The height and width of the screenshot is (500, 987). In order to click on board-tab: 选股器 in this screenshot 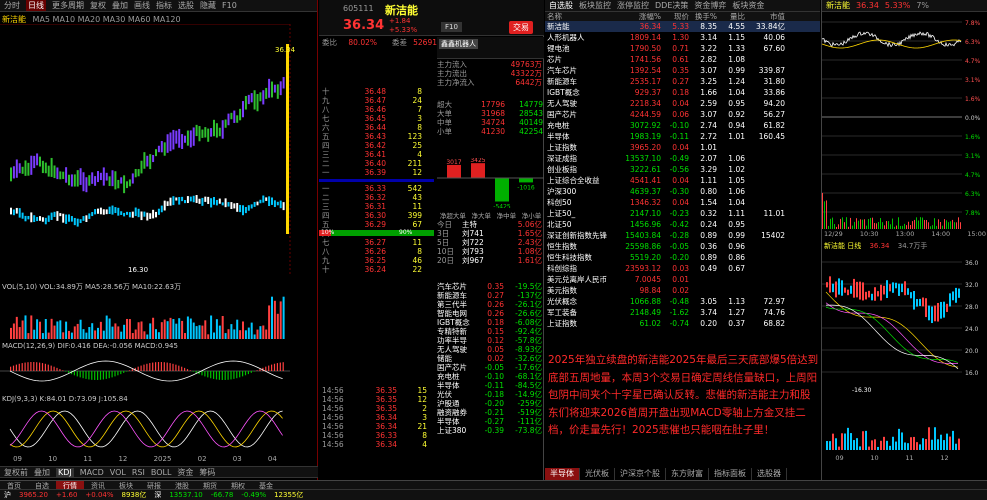, I will do `click(769, 474)`.